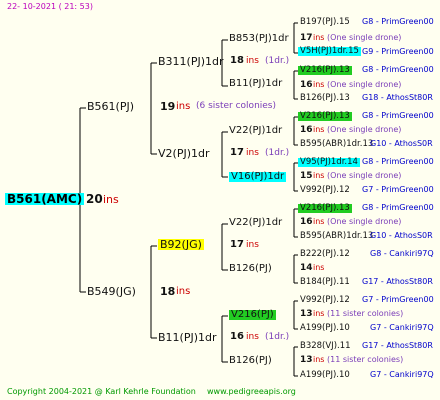  I want to click on g4-line: G8 - Cankiri97Q, so click(402, 253).